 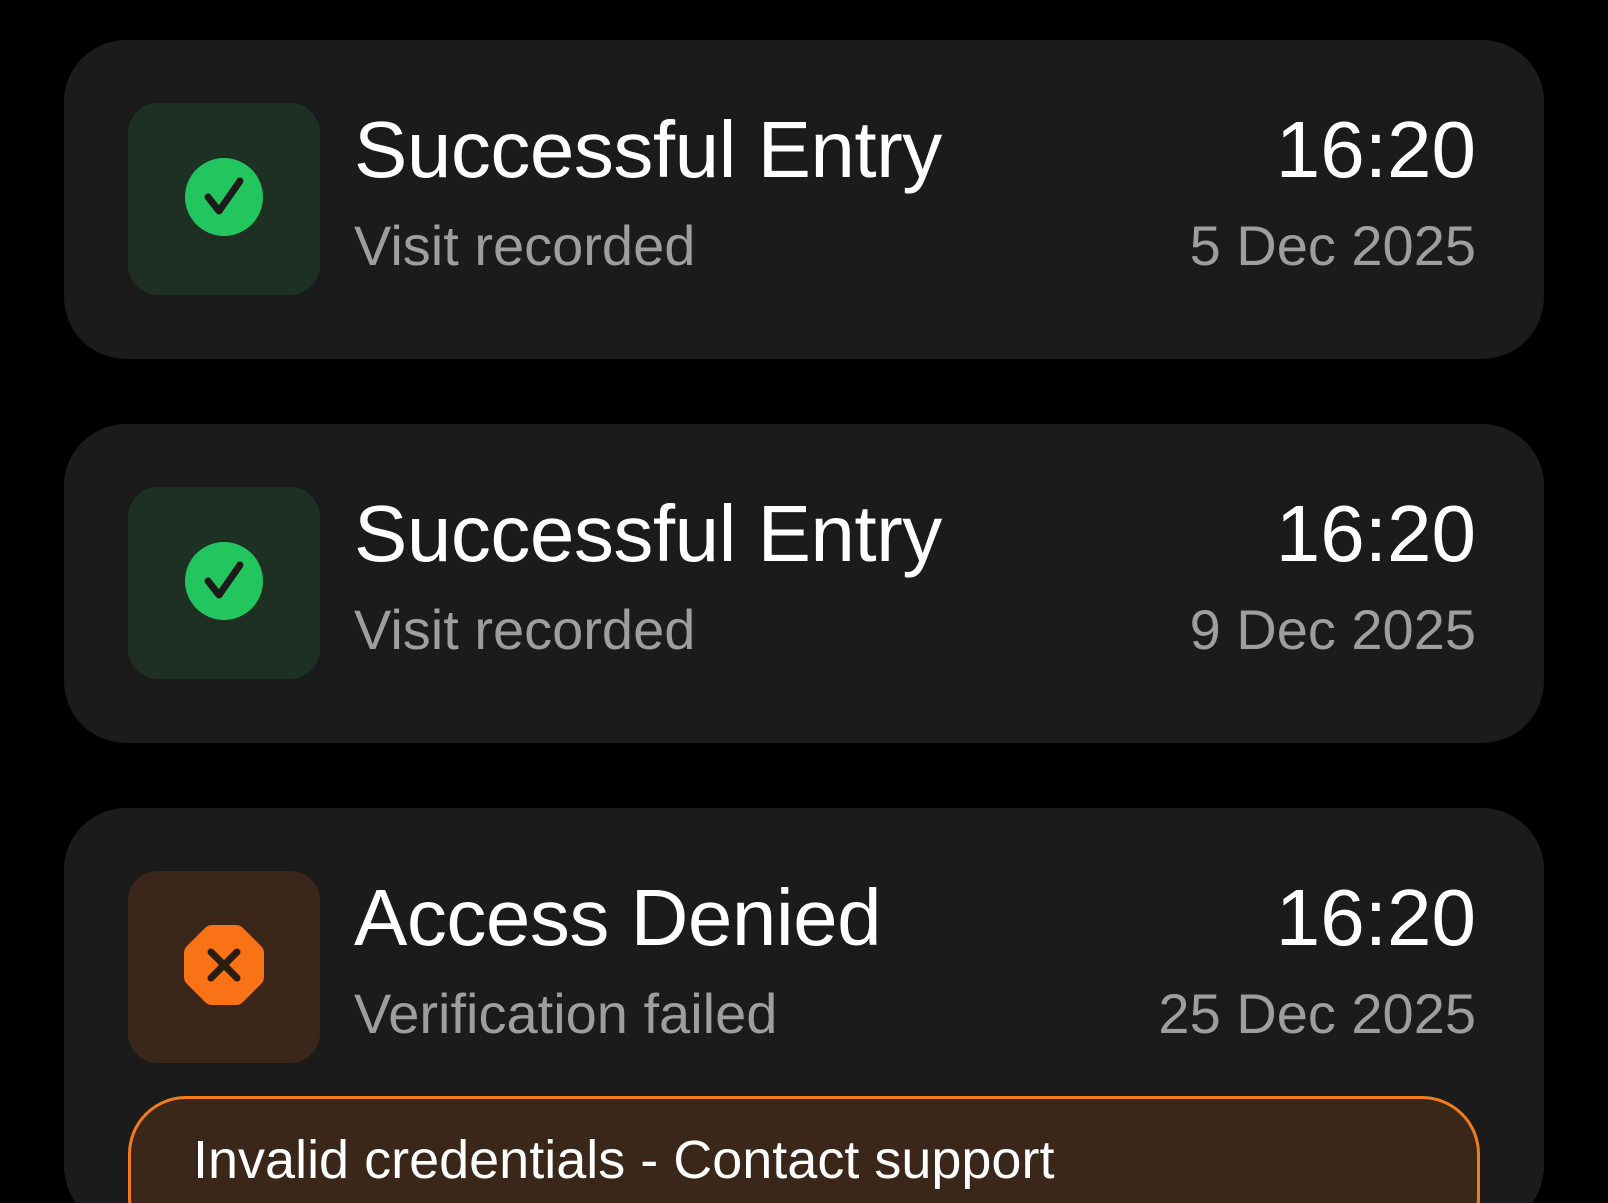 I want to click on error-message-box: Invalid credentials - Contact support, so click(x=804, y=1149).